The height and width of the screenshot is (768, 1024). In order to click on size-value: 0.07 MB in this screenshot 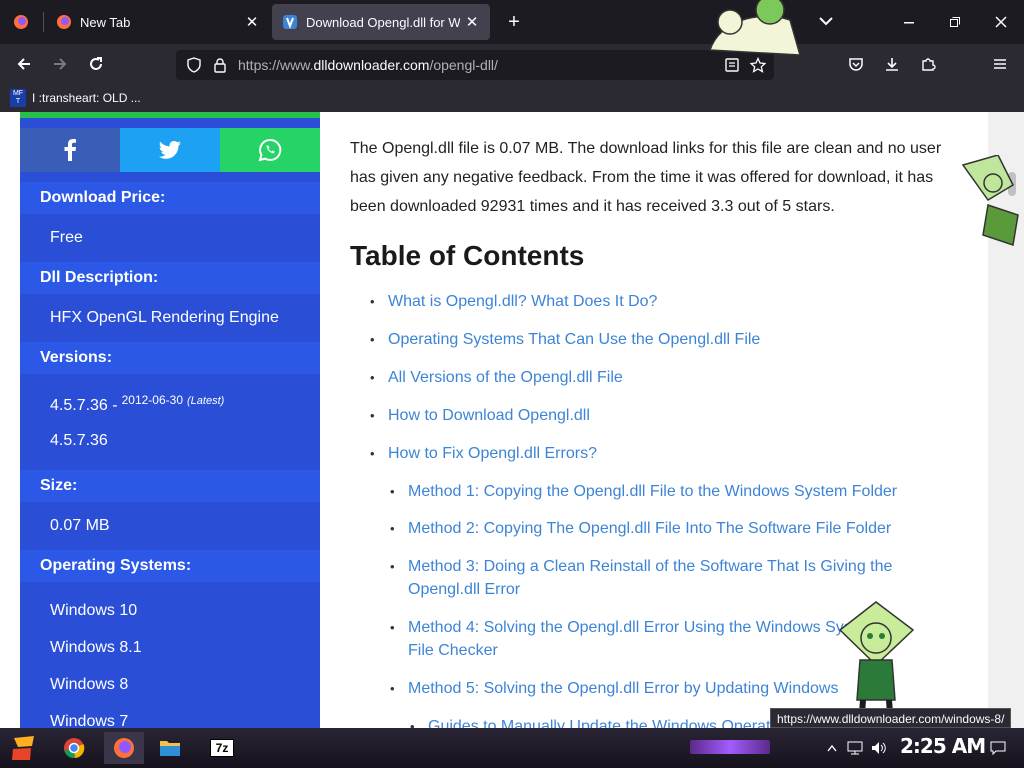, I will do `click(80, 525)`.